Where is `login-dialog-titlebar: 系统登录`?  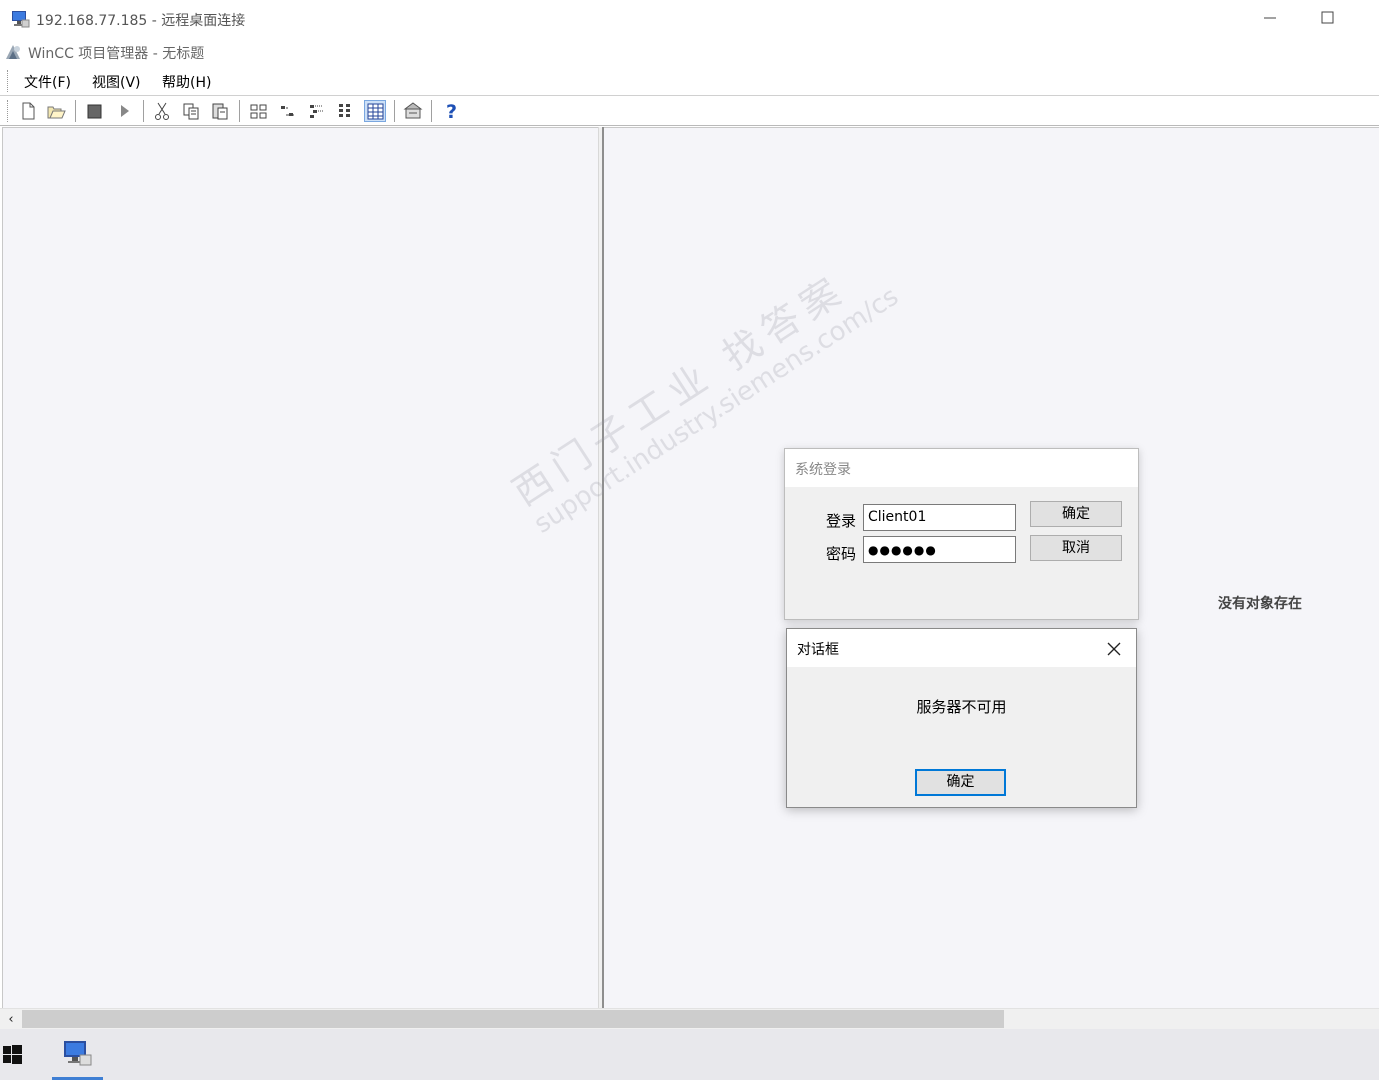
login-dialog-titlebar: 系统登录 is located at coordinates (961, 468).